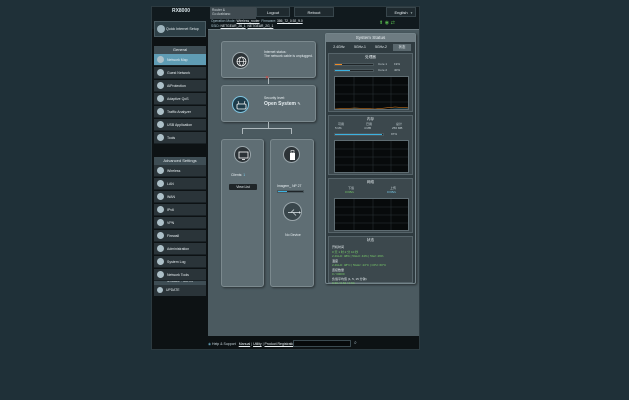 The height and width of the screenshot is (400, 629). Describe the element at coordinates (354, 70) in the screenshot. I see `cpu-core2-bar` at that location.